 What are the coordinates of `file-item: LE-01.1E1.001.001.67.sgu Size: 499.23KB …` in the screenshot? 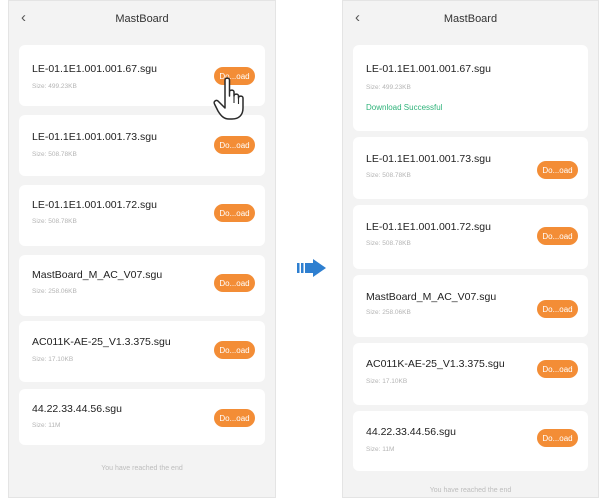 It's located at (470, 88).